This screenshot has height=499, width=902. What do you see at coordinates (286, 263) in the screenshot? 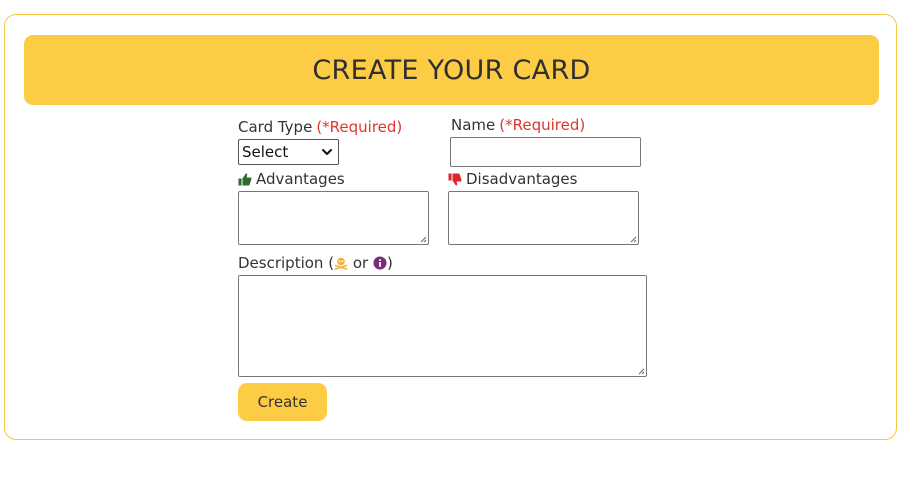
I see `description-label-prefix: Description (` at bounding box center [286, 263].